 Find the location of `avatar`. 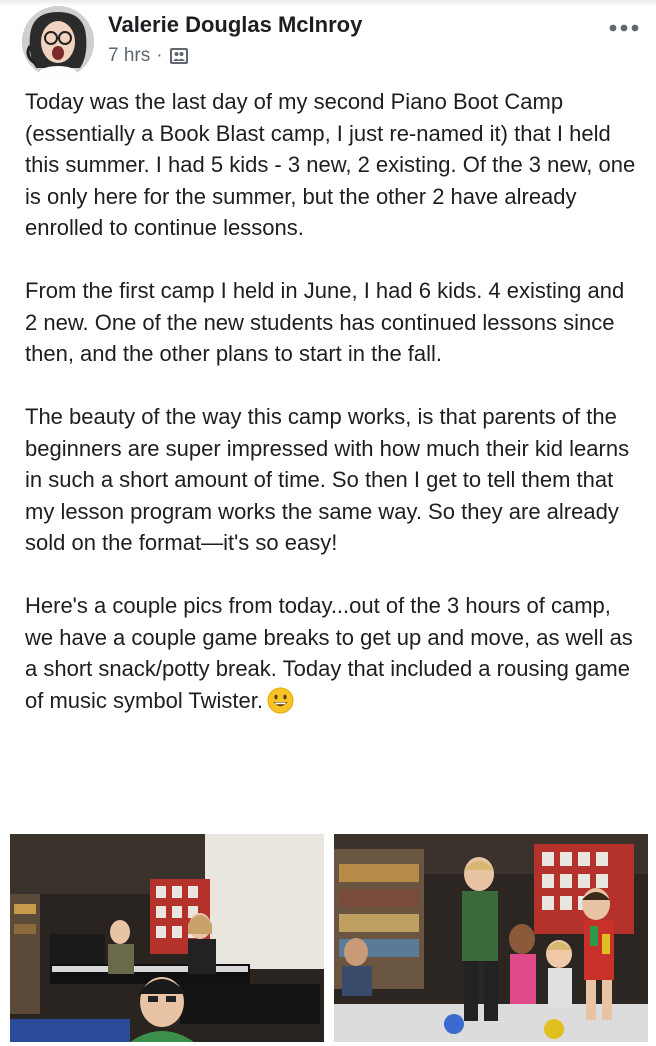

avatar is located at coordinates (58, 42).